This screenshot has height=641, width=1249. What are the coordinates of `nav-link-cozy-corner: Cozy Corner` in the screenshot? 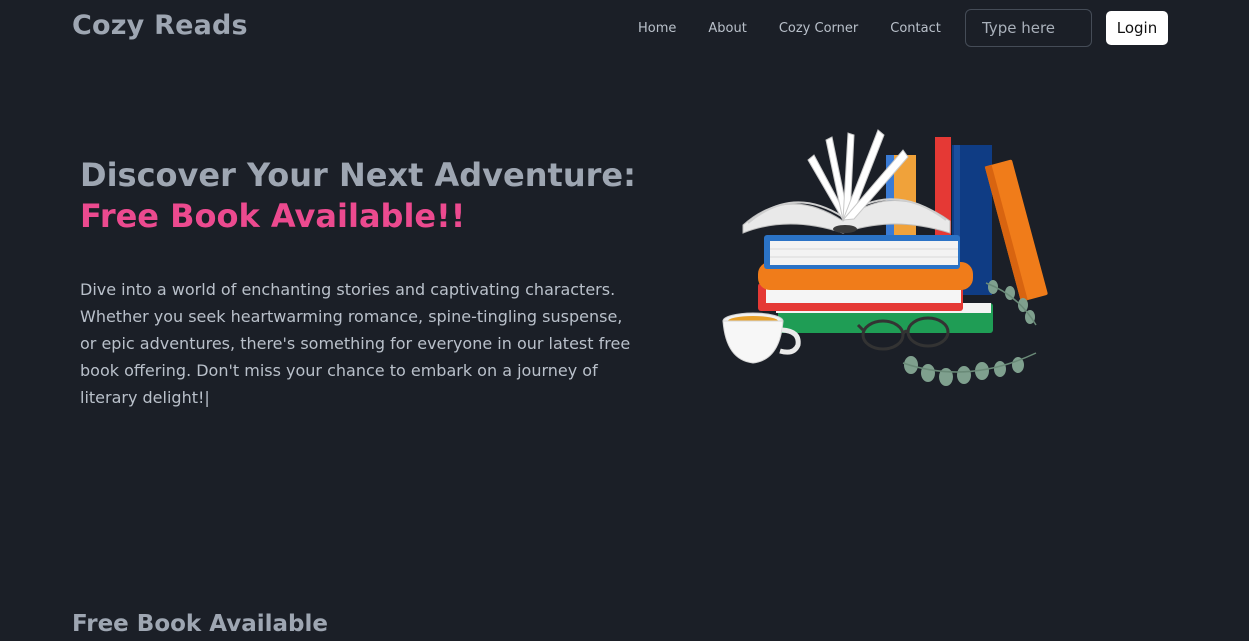 It's located at (818, 29).